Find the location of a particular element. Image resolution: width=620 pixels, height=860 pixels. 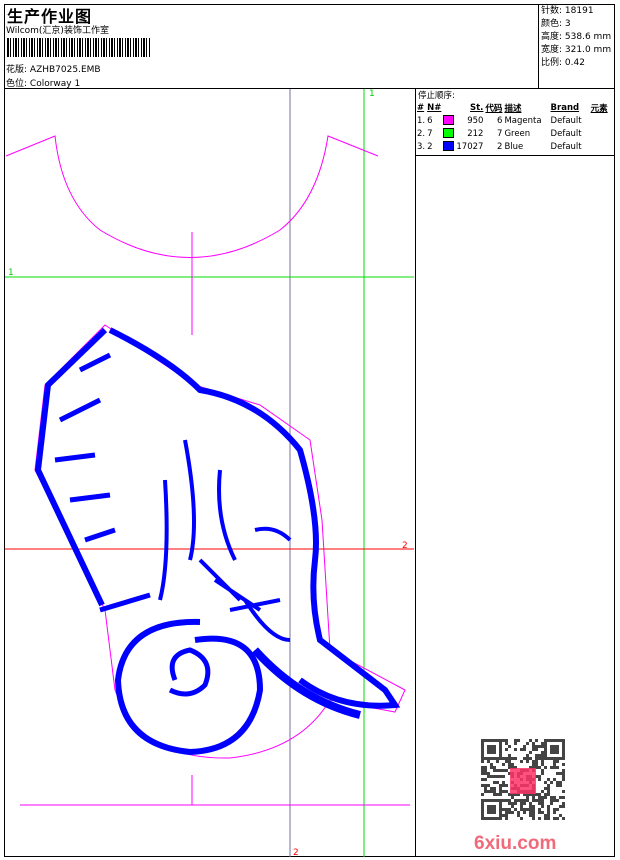

marker-green-left: 1 is located at coordinates (11, 273).